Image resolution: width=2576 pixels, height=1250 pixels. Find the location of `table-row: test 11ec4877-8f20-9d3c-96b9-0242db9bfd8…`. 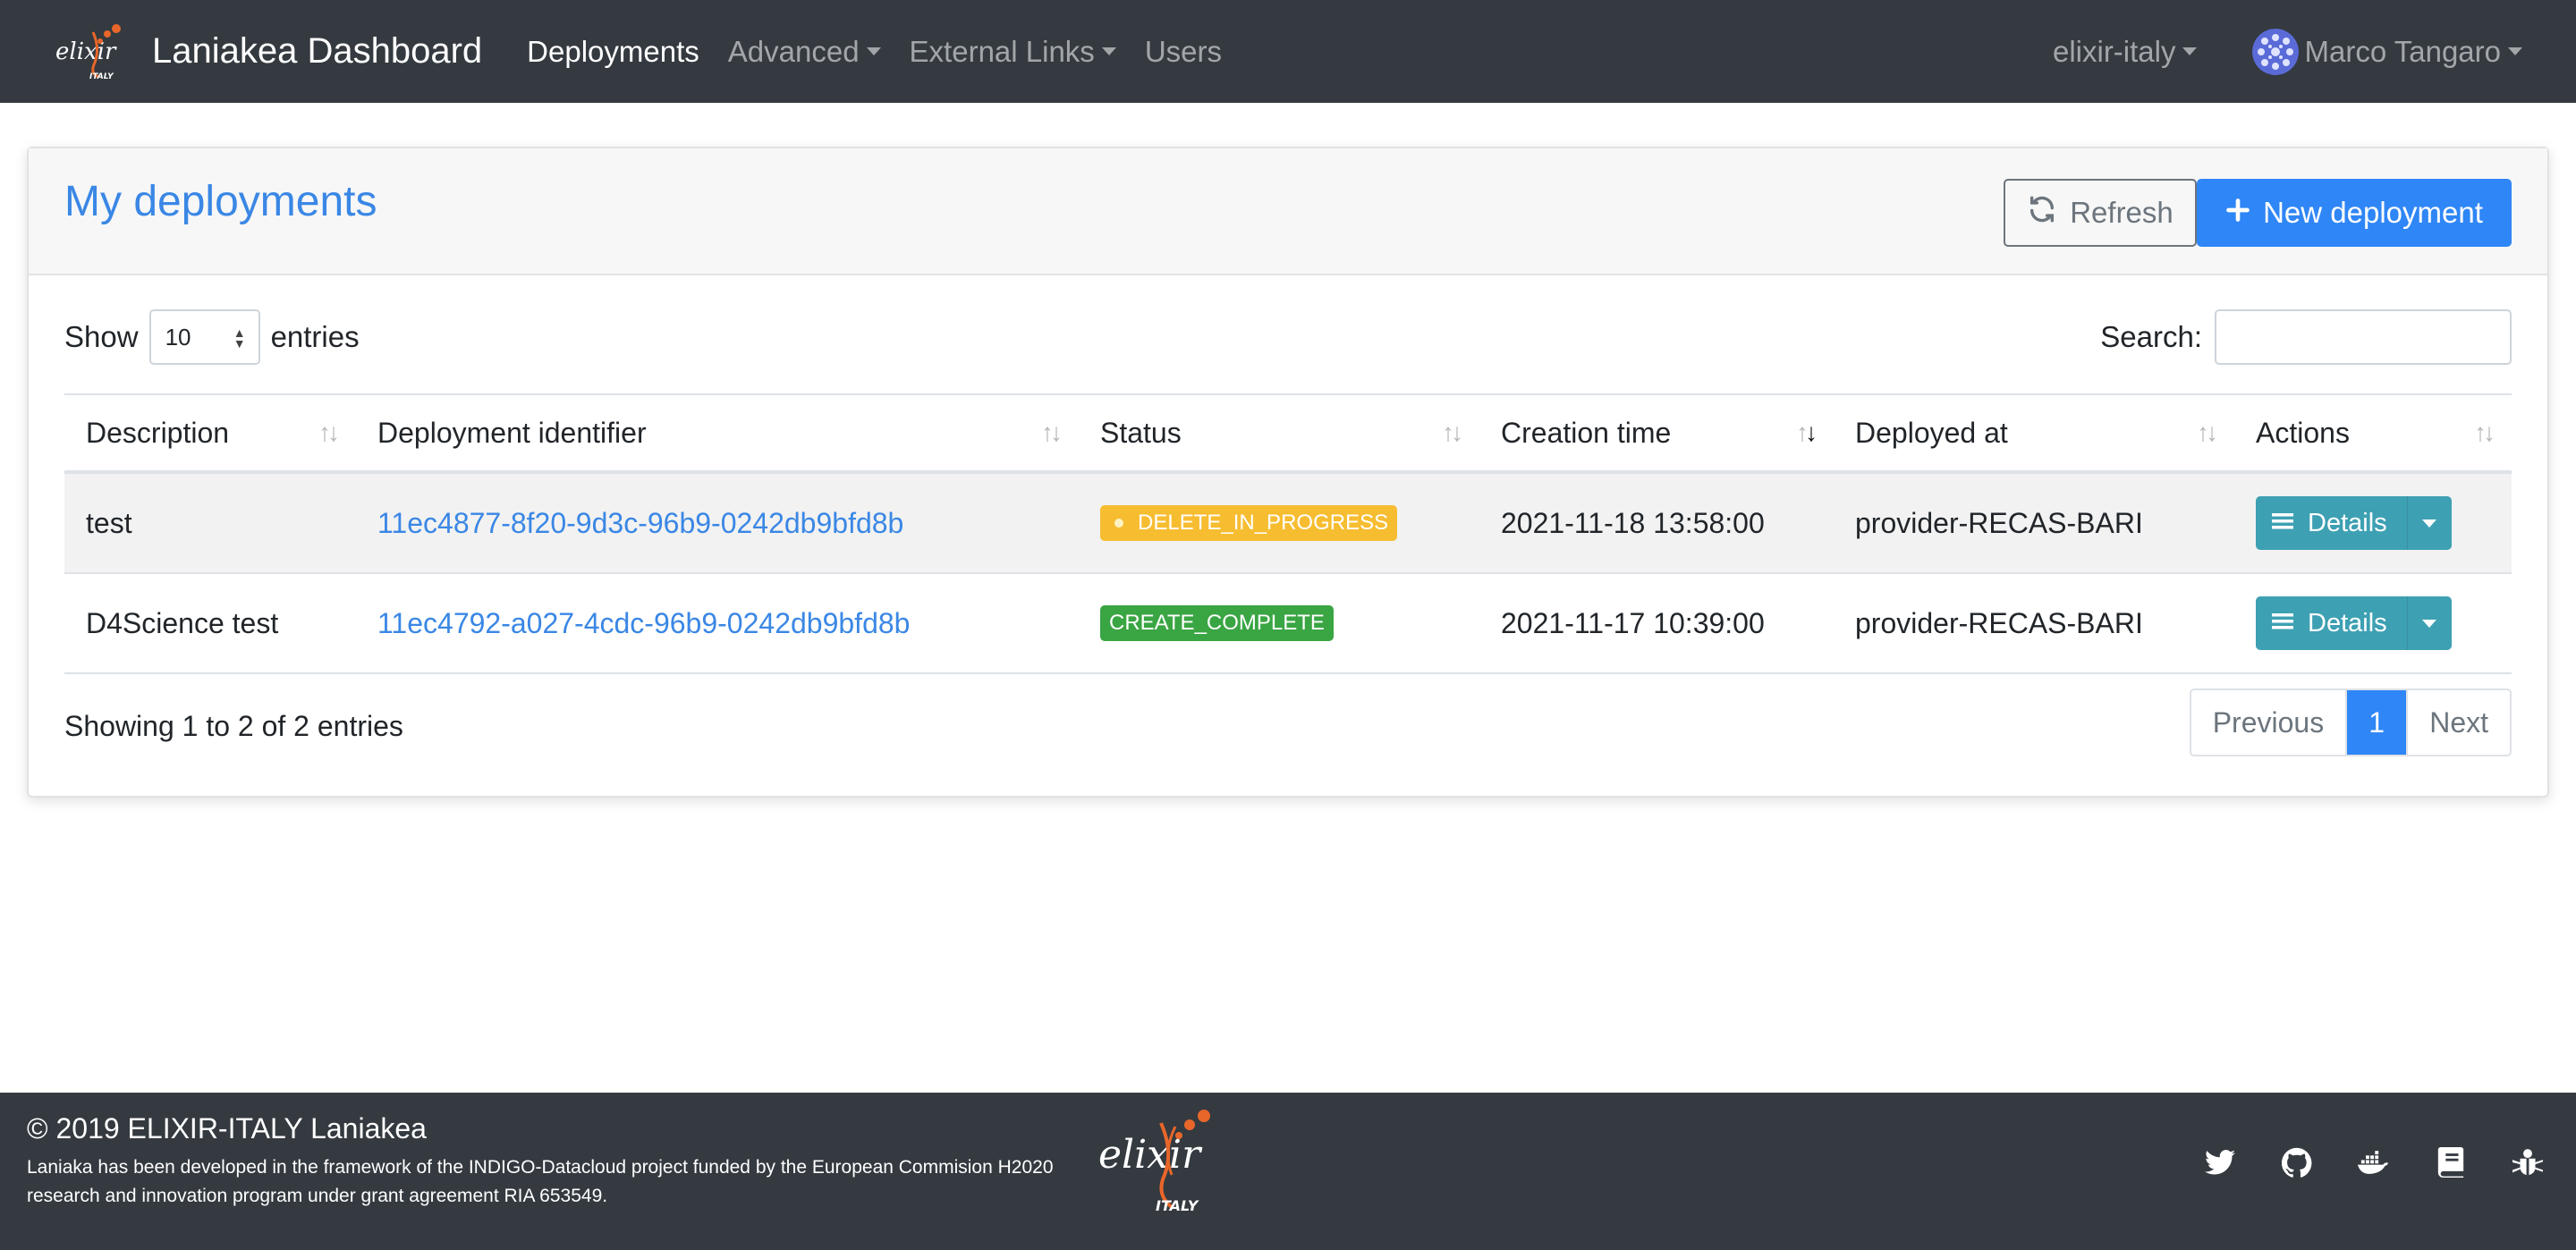

table-row: test 11ec4877-8f20-9d3c-96b9-0242db9bfd8… is located at coordinates (1288, 524).